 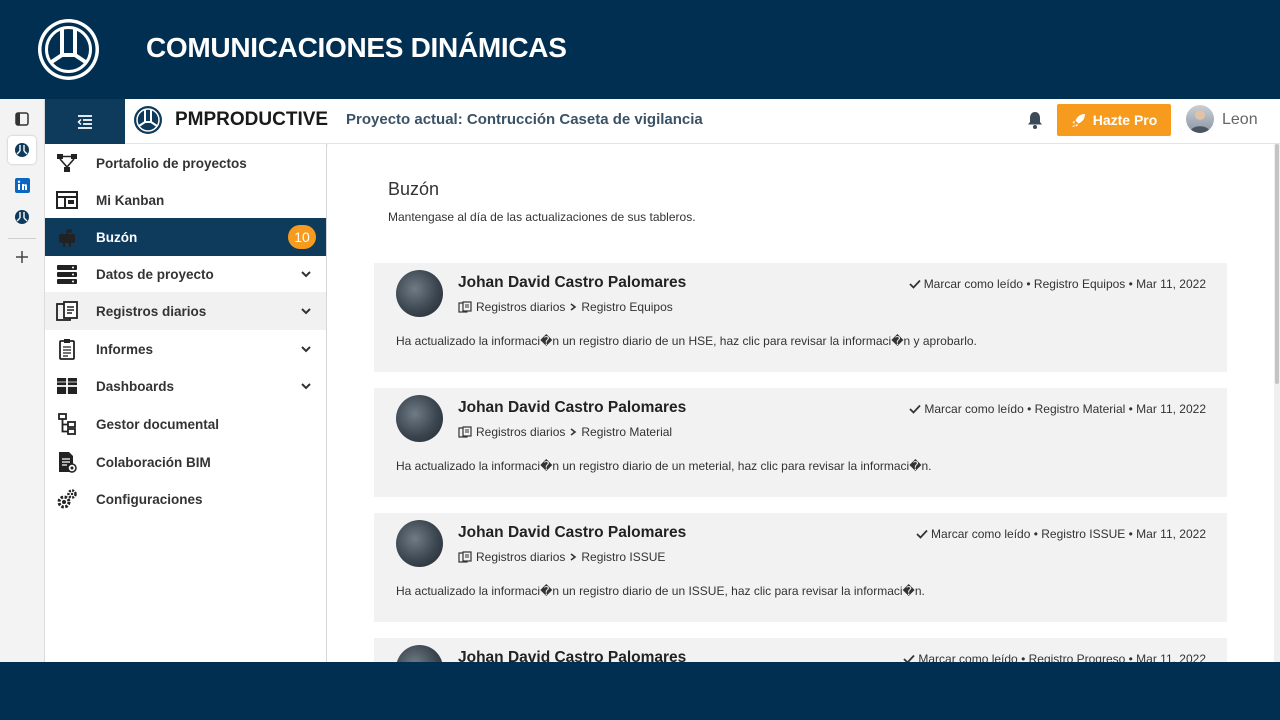 I want to click on breadcrumb-leaf: Registro ISSUE, so click(x=623, y=557).